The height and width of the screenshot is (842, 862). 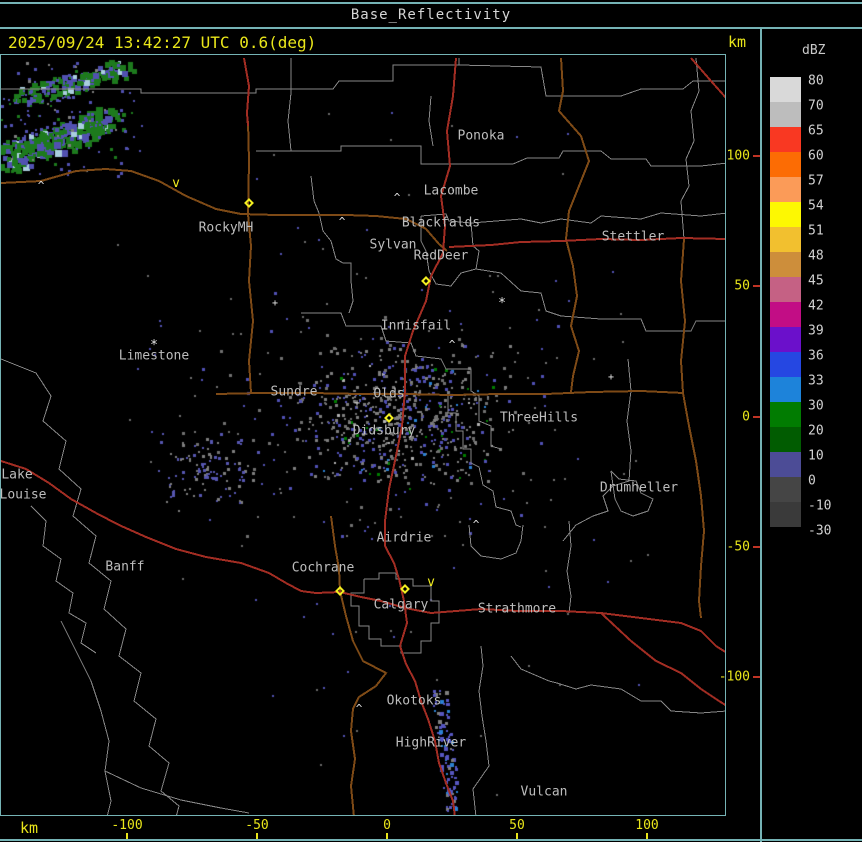 What do you see at coordinates (816, 256) in the screenshot?
I see `legend-value-label: 48` at bounding box center [816, 256].